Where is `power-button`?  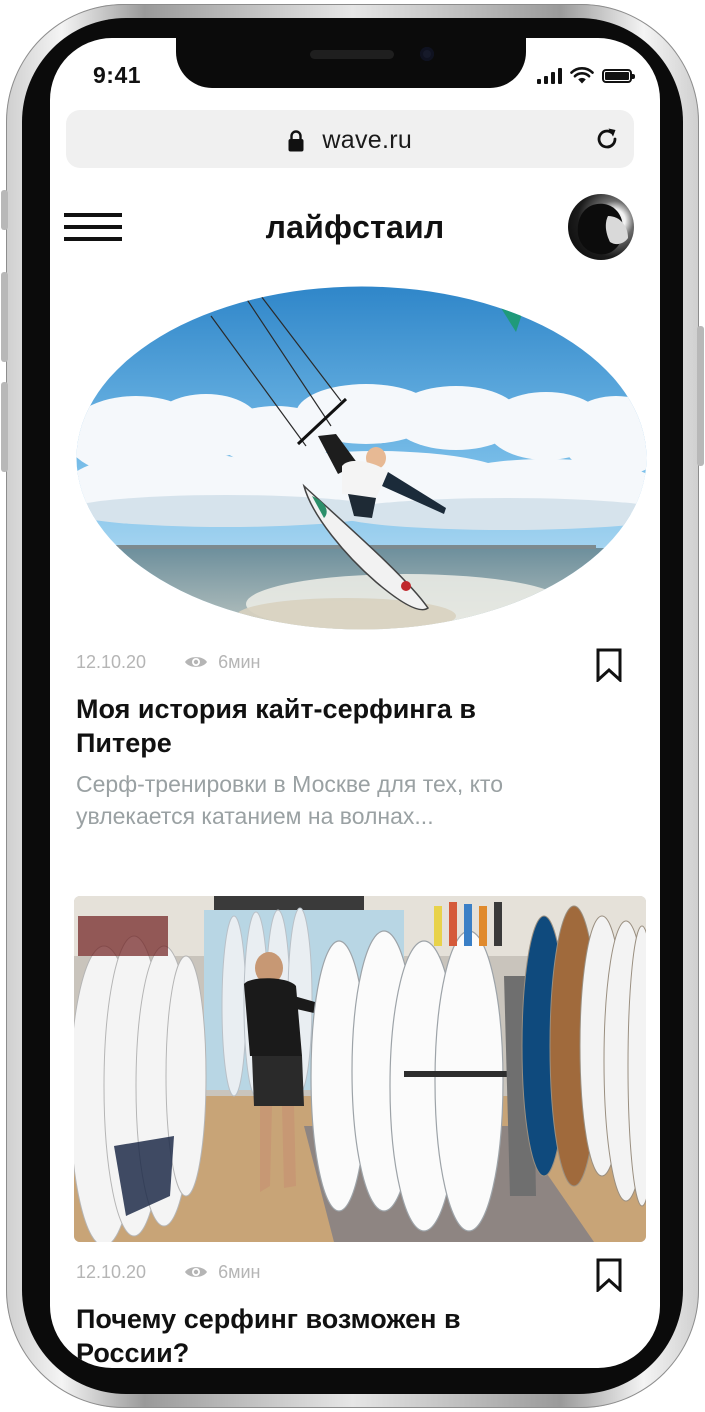
power-button is located at coordinates (700, 396).